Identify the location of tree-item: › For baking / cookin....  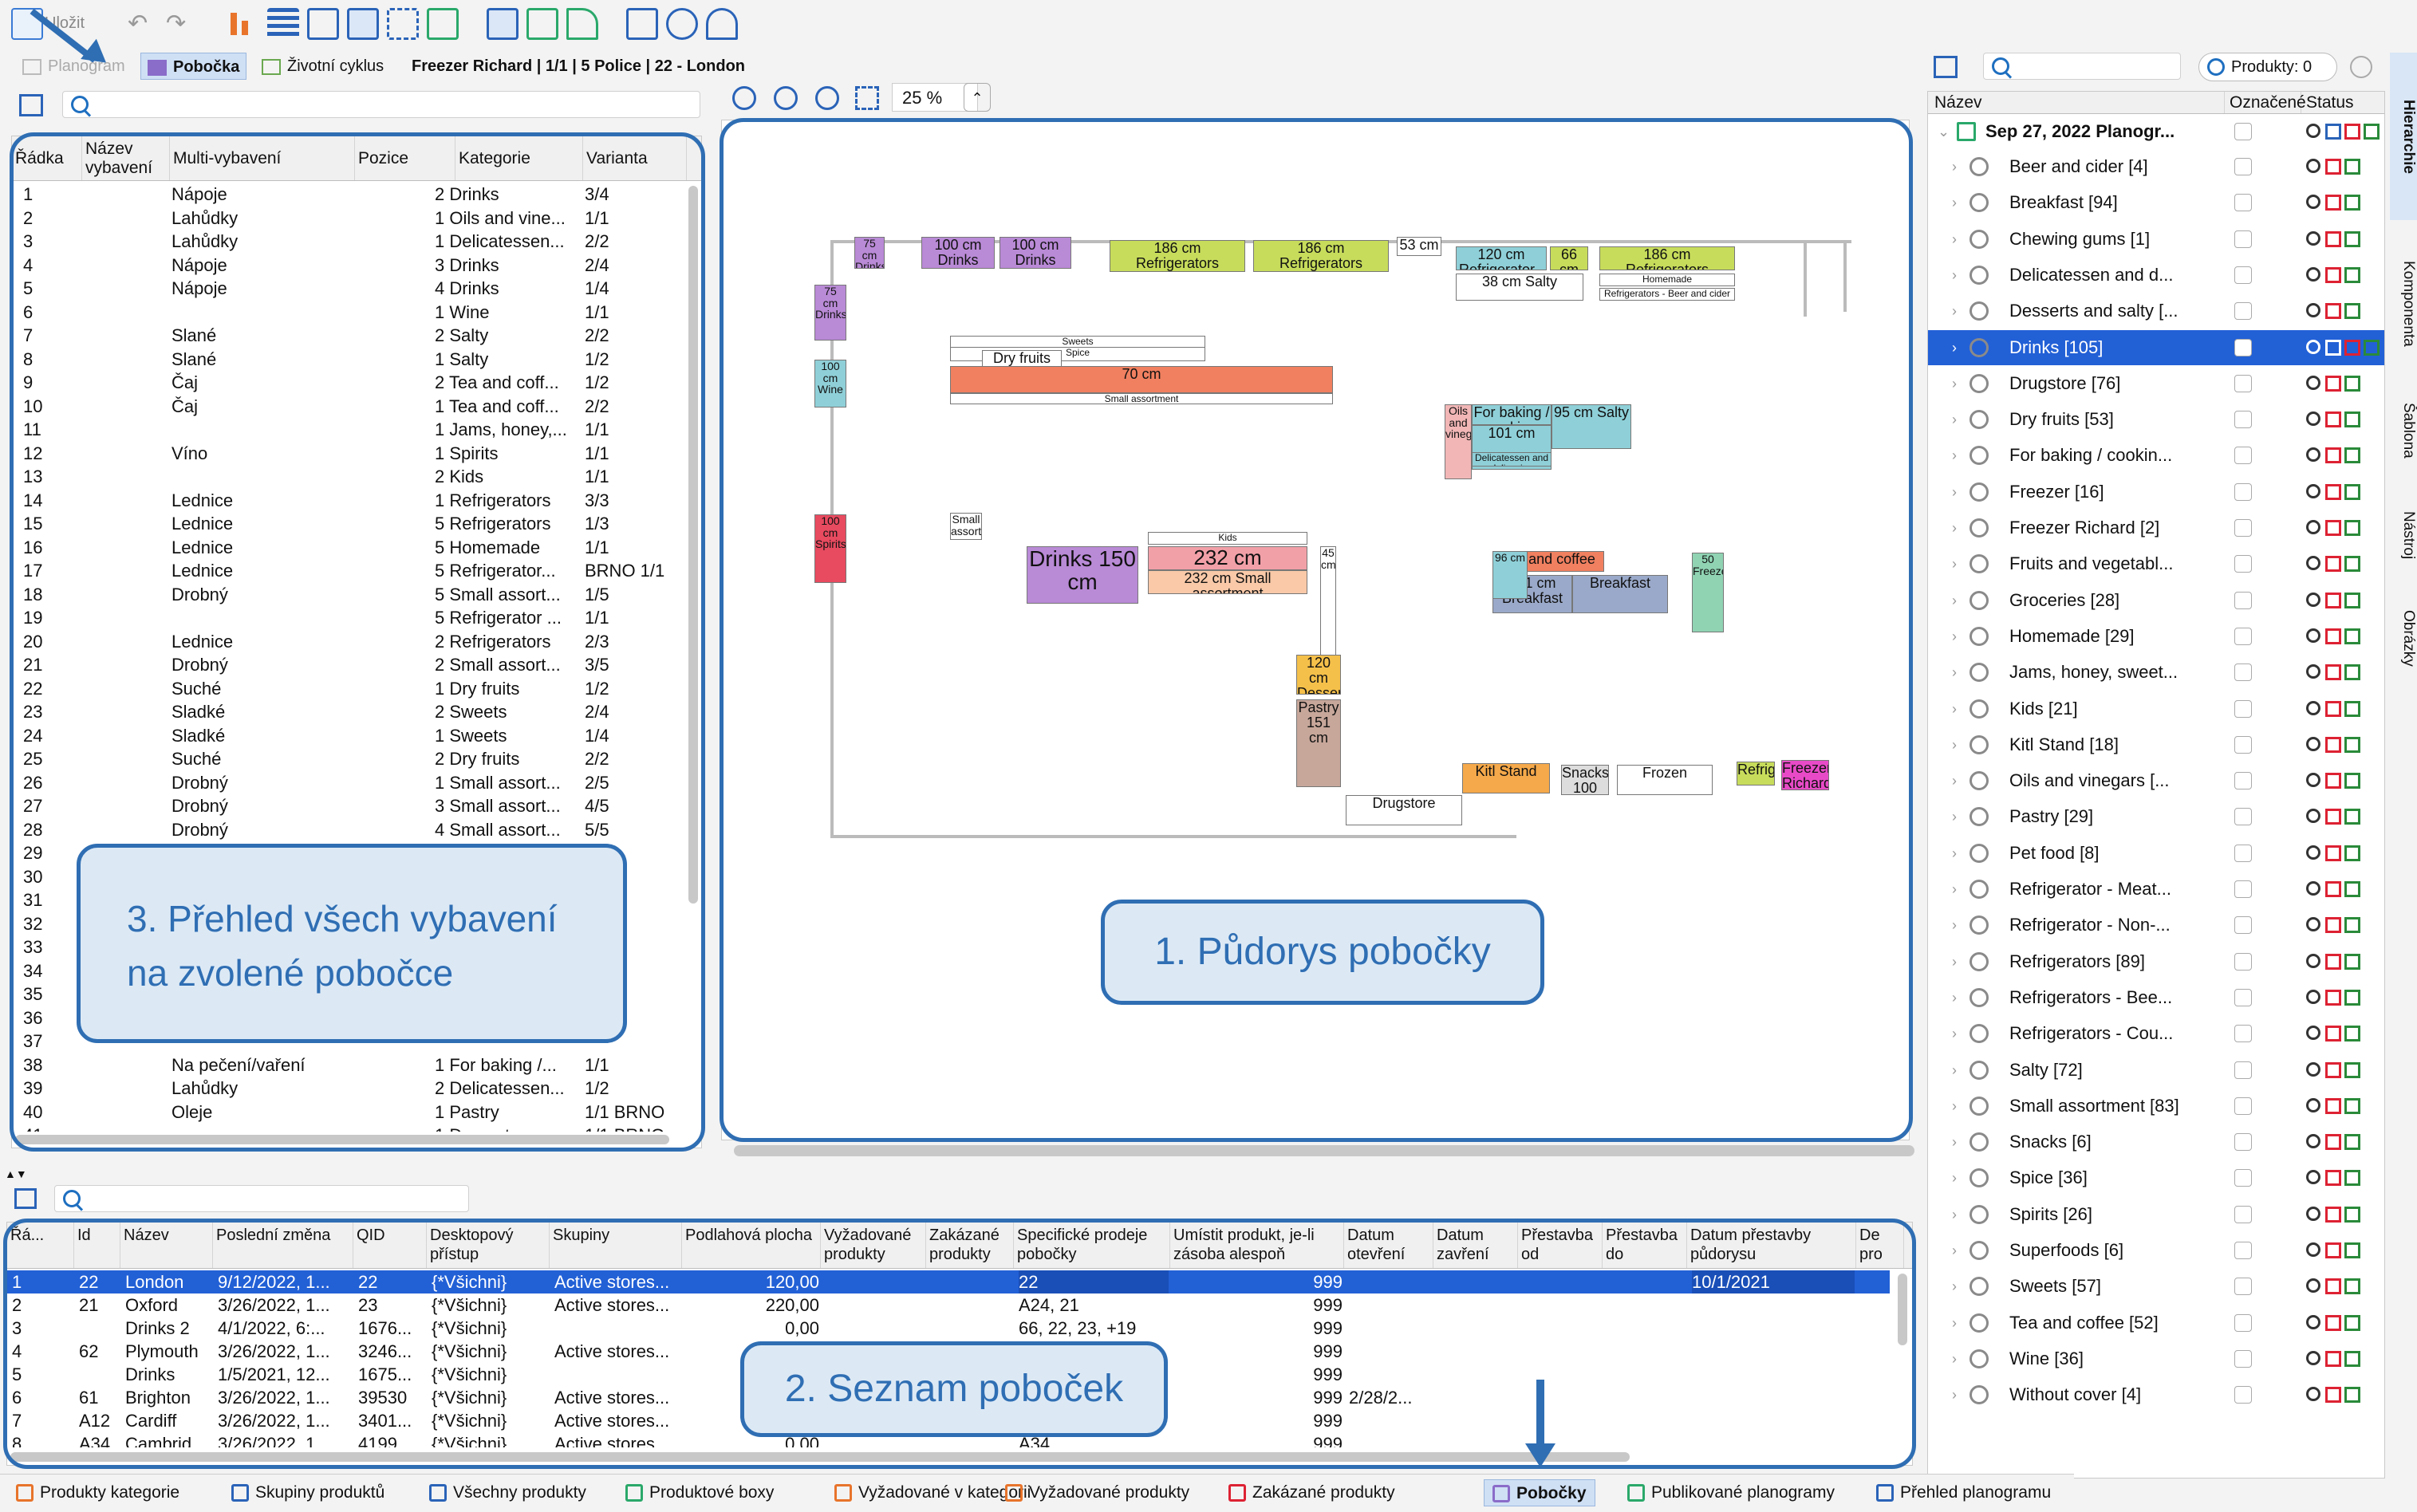
(2156, 455).